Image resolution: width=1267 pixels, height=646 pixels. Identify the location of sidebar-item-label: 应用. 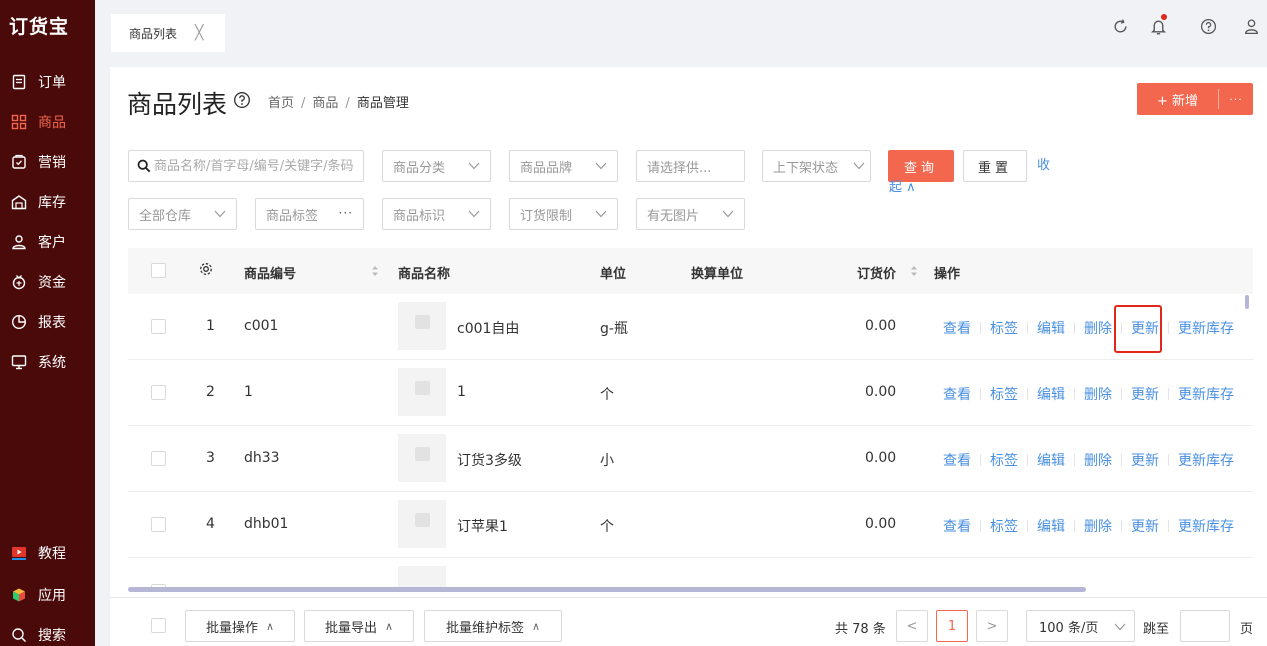
(52, 596).